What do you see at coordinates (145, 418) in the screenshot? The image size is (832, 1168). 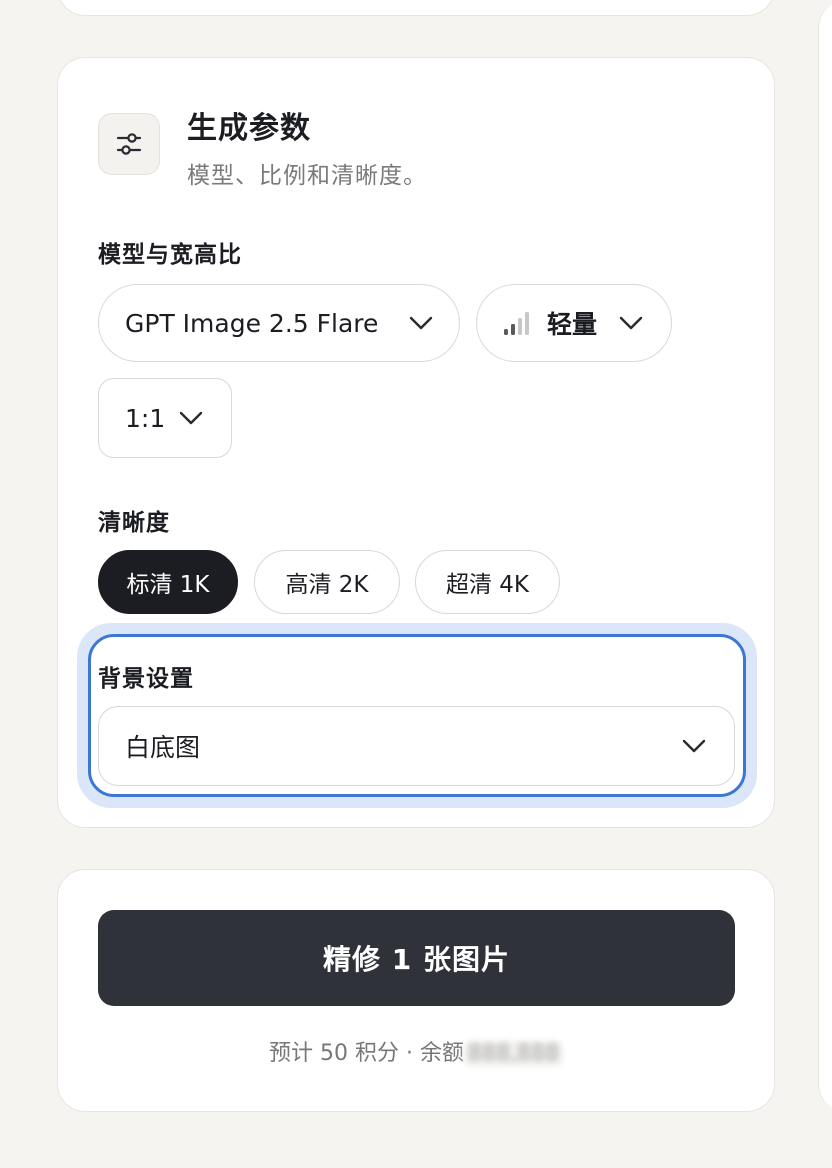 I see `aspect-ratio-value: 1:1` at bounding box center [145, 418].